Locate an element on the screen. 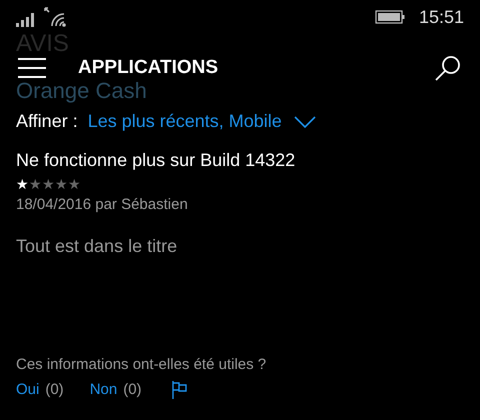 Image resolution: width=480 pixels, height=420 pixels. page-title: APPLICATIONS is located at coordinates (148, 68).